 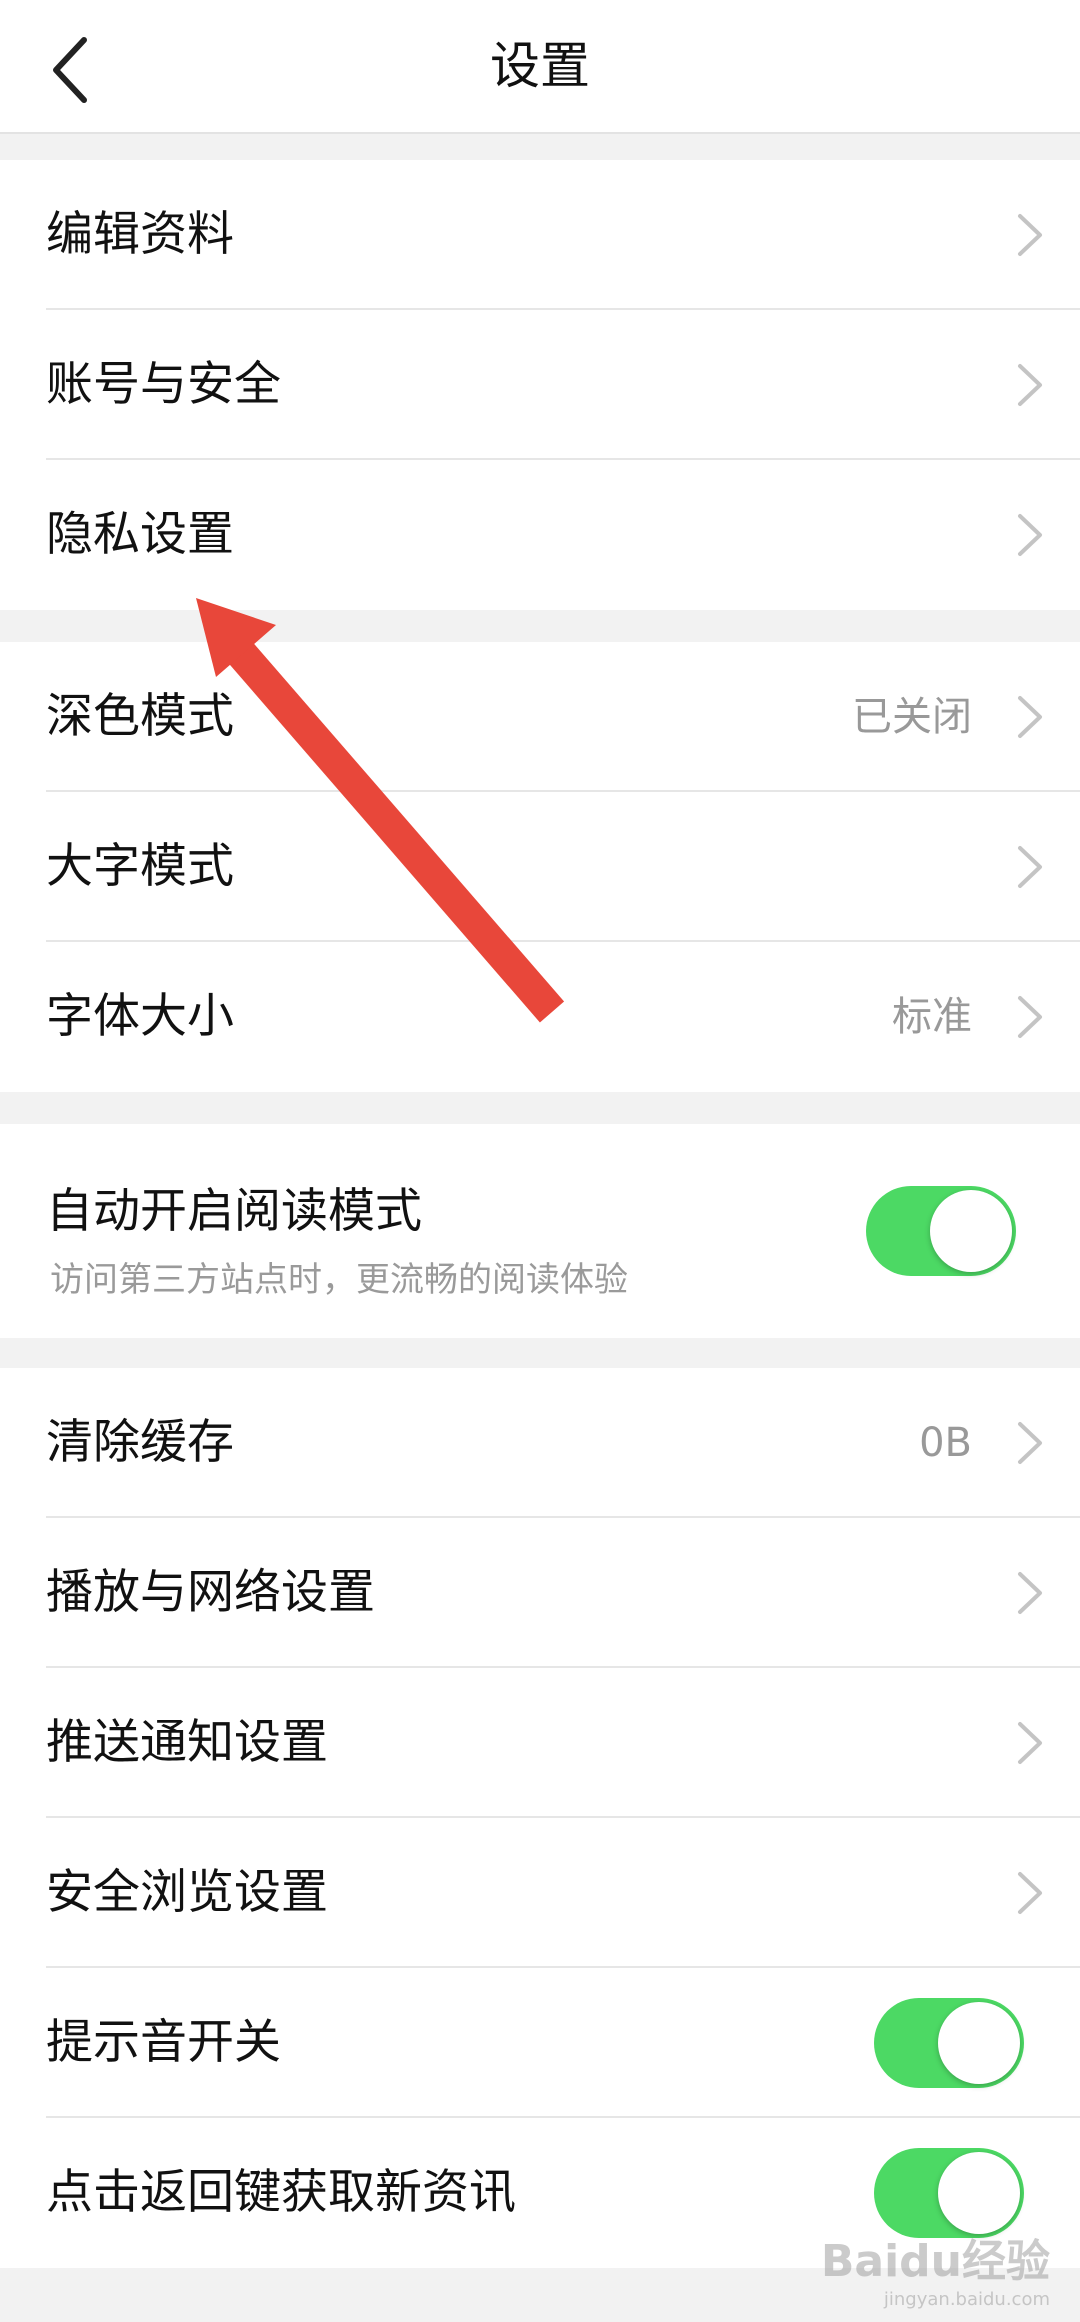 What do you see at coordinates (540, 235) in the screenshot?
I see `row-edit-profile: 编辑资料` at bounding box center [540, 235].